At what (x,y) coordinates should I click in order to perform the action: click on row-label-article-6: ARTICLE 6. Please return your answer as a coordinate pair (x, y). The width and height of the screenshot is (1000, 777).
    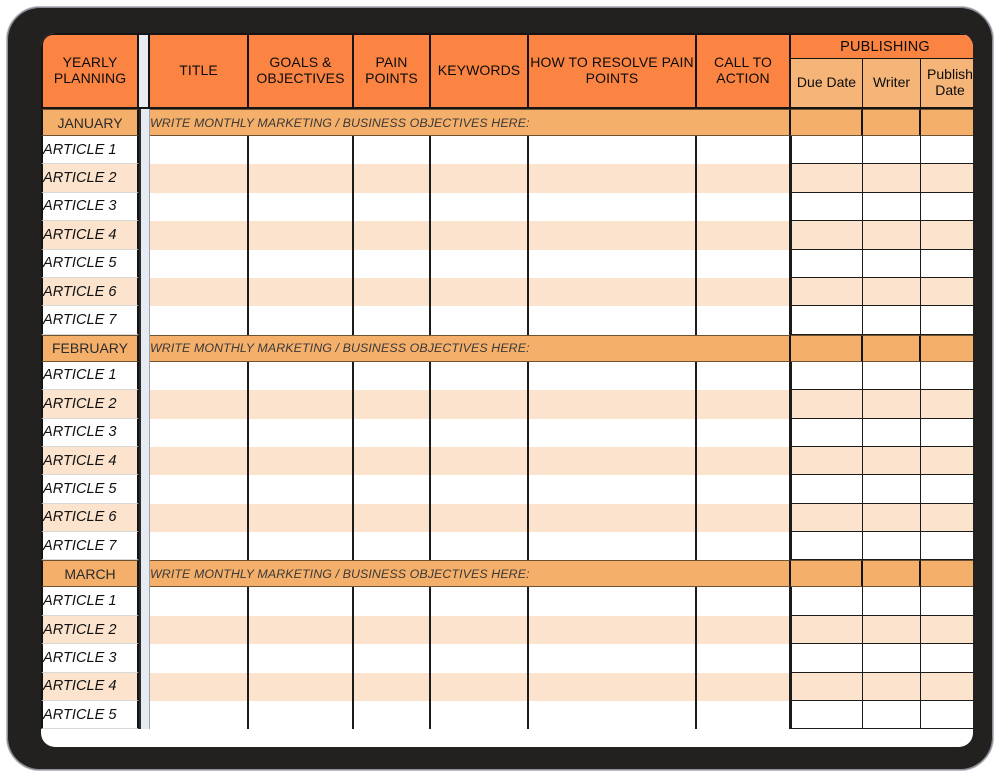
    Looking at the image, I should click on (90, 292).